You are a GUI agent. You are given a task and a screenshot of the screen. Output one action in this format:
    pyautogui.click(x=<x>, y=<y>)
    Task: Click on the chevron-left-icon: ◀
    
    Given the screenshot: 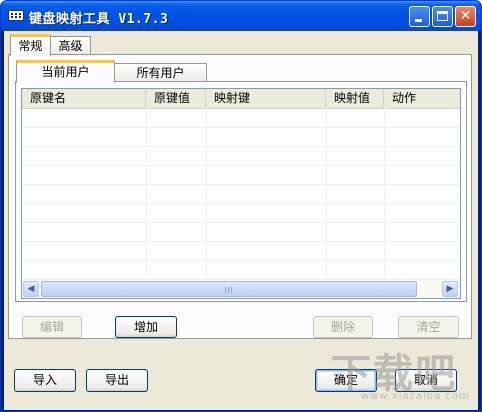 What is the action you would take?
    pyautogui.click(x=31, y=289)
    